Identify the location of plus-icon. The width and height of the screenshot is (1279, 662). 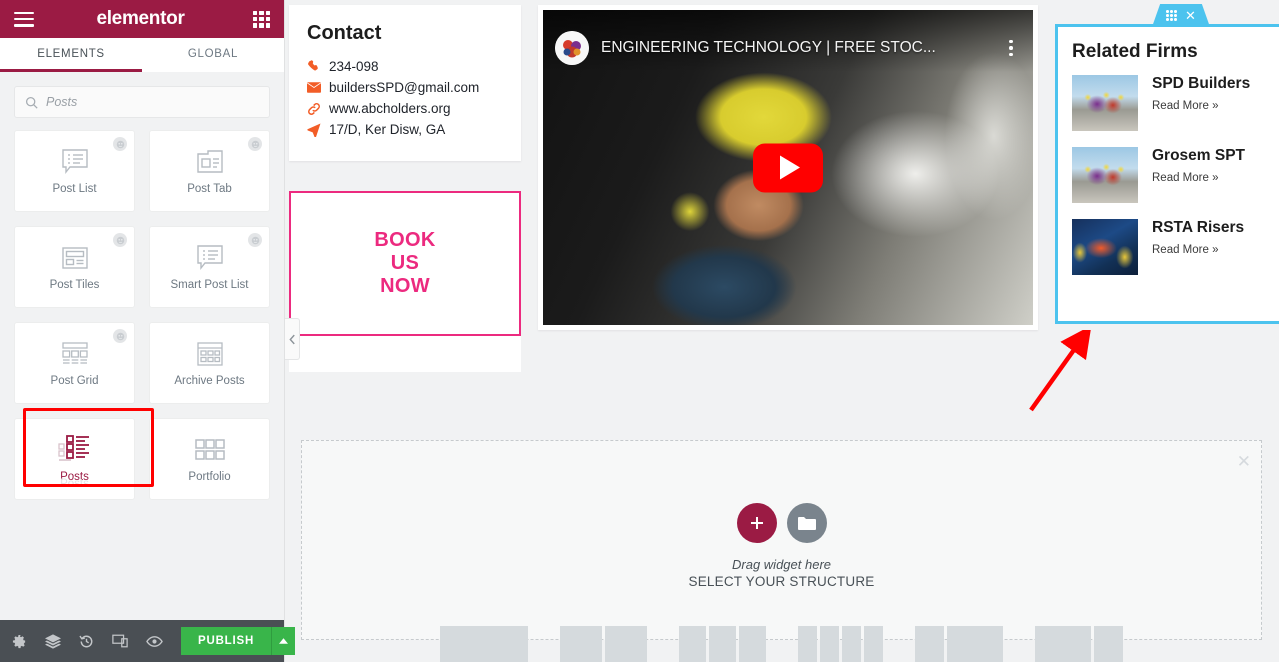
(756, 523).